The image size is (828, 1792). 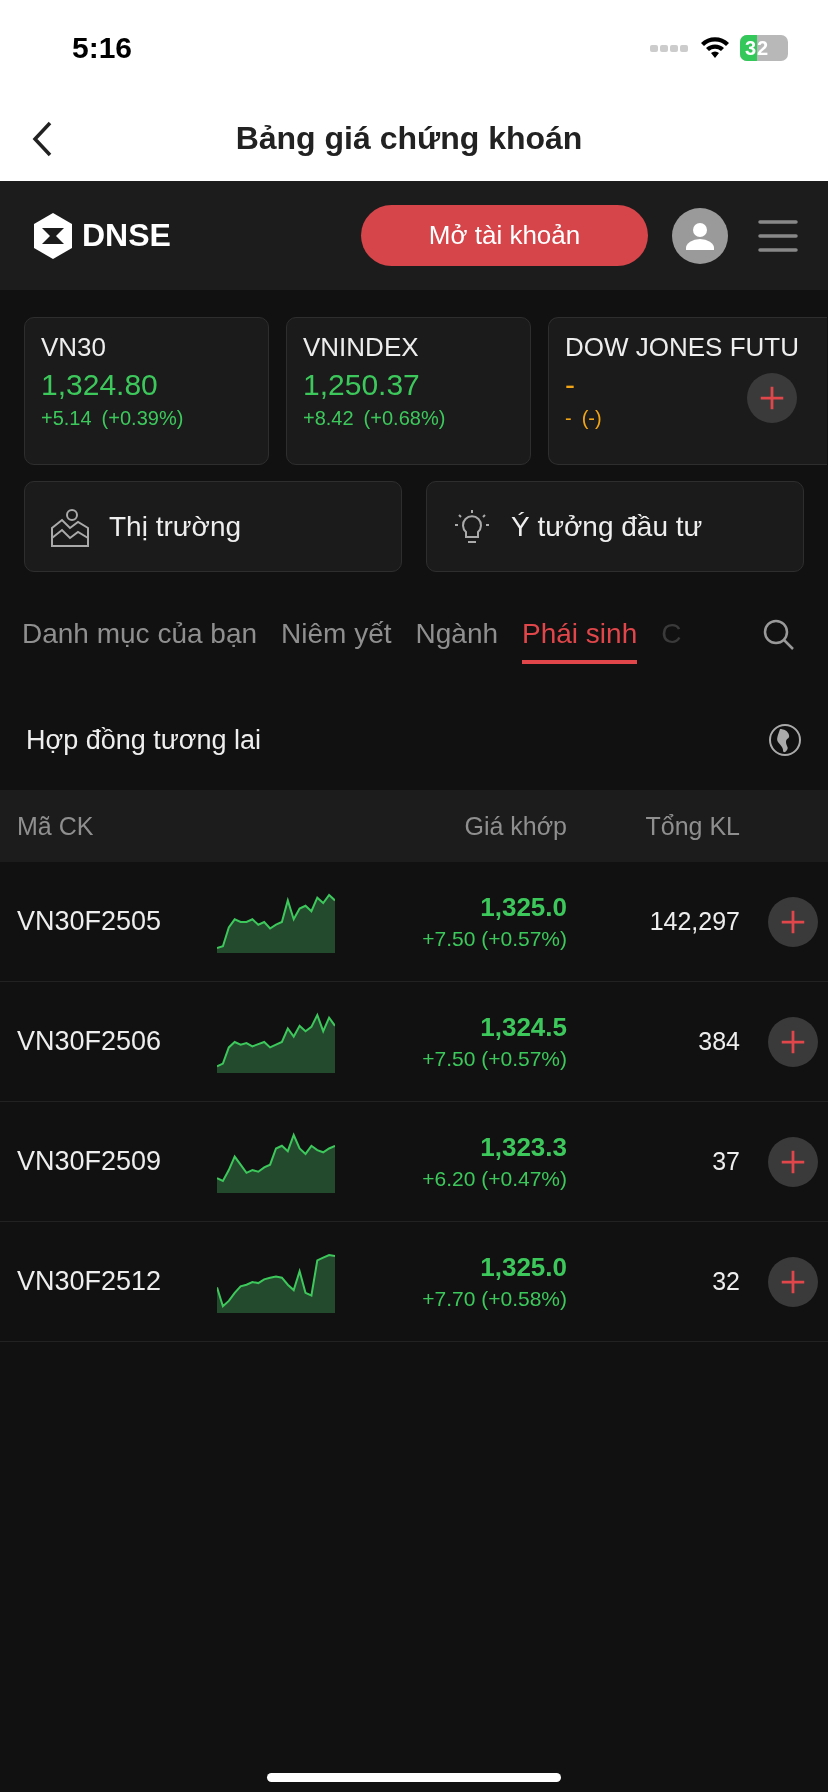 I want to click on shortcut-button: Thị trường, so click(x=213, y=526).